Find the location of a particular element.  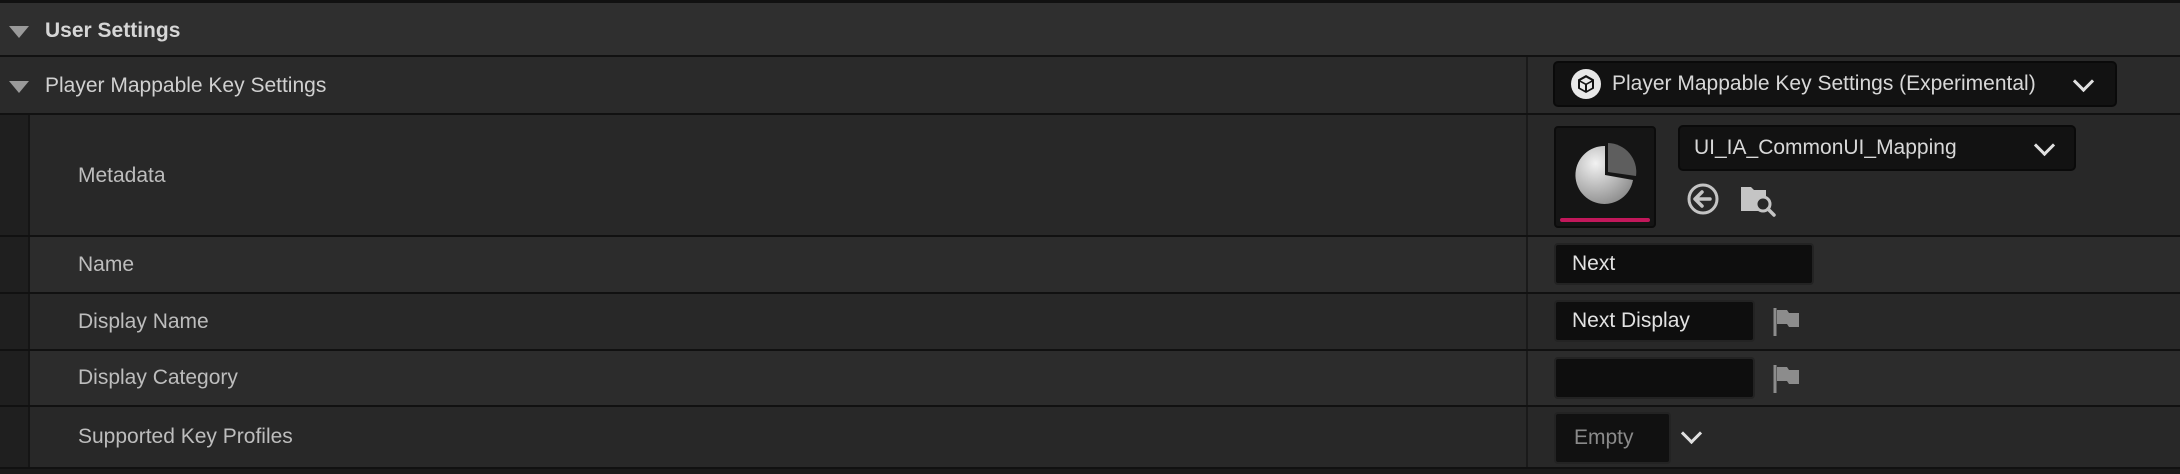

section-header-user-settings: User Settings is located at coordinates (1090, 28).